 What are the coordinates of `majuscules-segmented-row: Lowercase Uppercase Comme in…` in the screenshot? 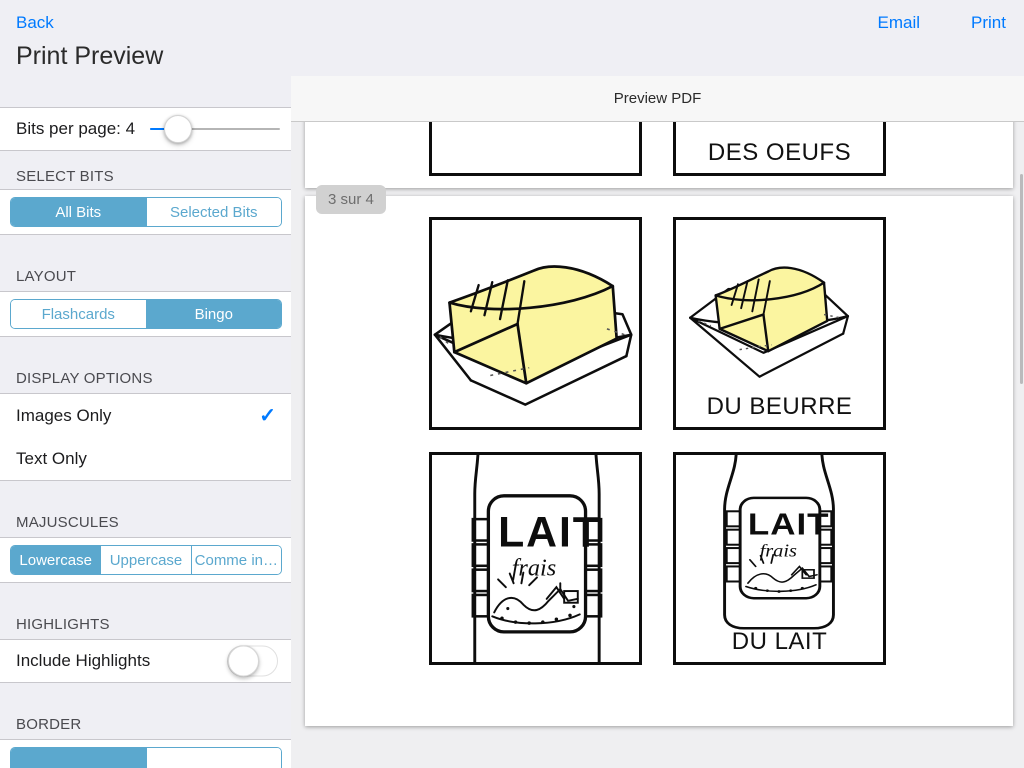 It's located at (146, 560).